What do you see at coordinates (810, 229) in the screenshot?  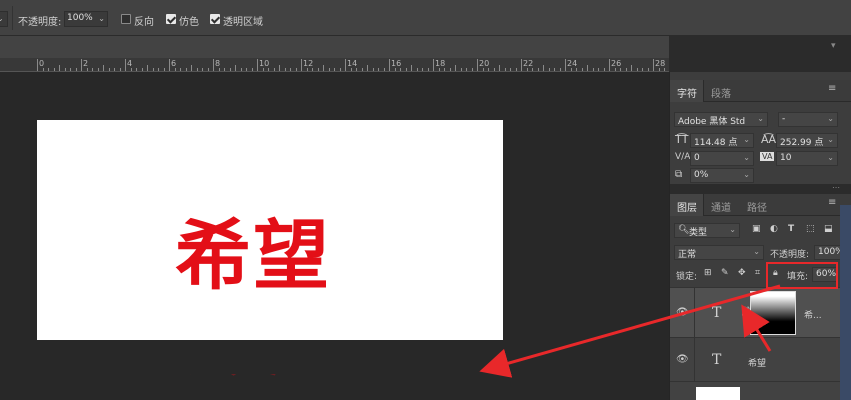 I see `shape-filter-icon: ⬚` at bounding box center [810, 229].